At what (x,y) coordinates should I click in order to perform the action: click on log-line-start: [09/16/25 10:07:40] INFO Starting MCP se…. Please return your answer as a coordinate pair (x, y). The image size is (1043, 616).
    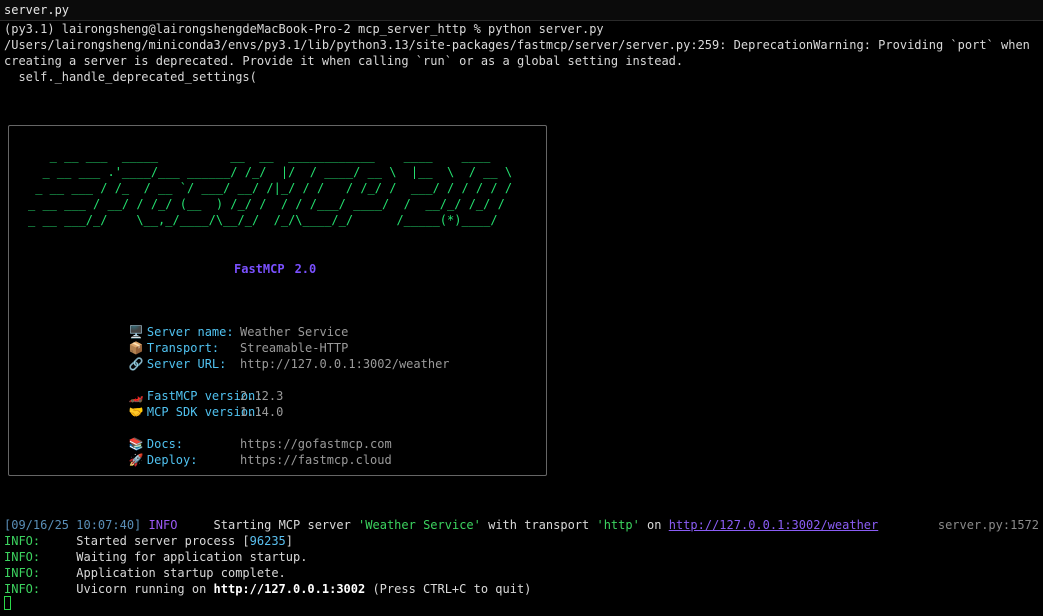
    Looking at the image, I should click on (441, 525).